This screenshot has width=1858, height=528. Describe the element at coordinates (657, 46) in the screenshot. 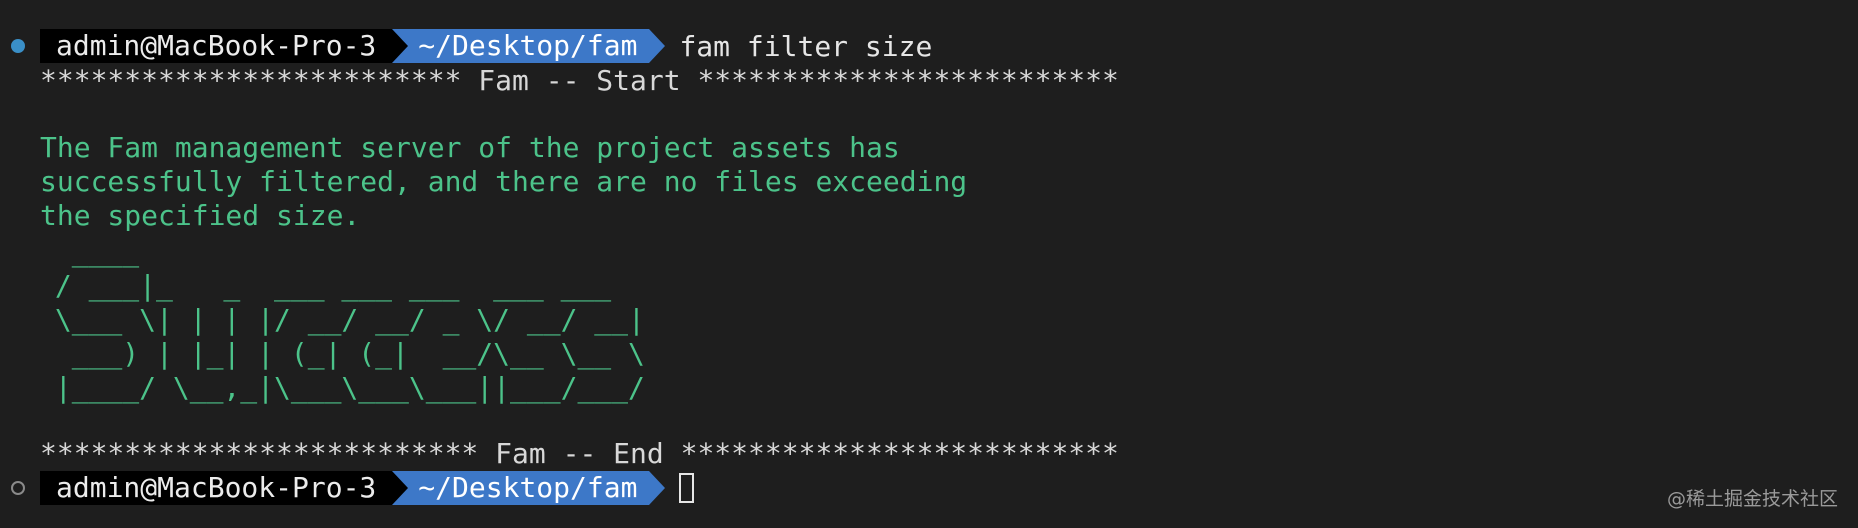

I see `prompt-end-icon` at that location.